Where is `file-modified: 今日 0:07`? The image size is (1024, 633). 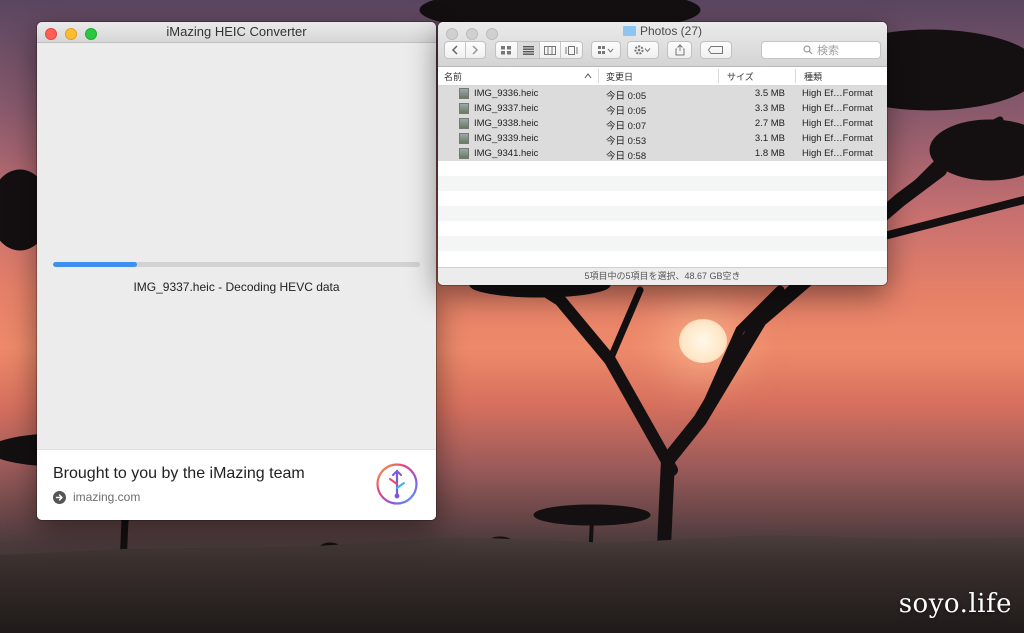
file-modified: 今日 0:07 is located at coordinates (626, 126).